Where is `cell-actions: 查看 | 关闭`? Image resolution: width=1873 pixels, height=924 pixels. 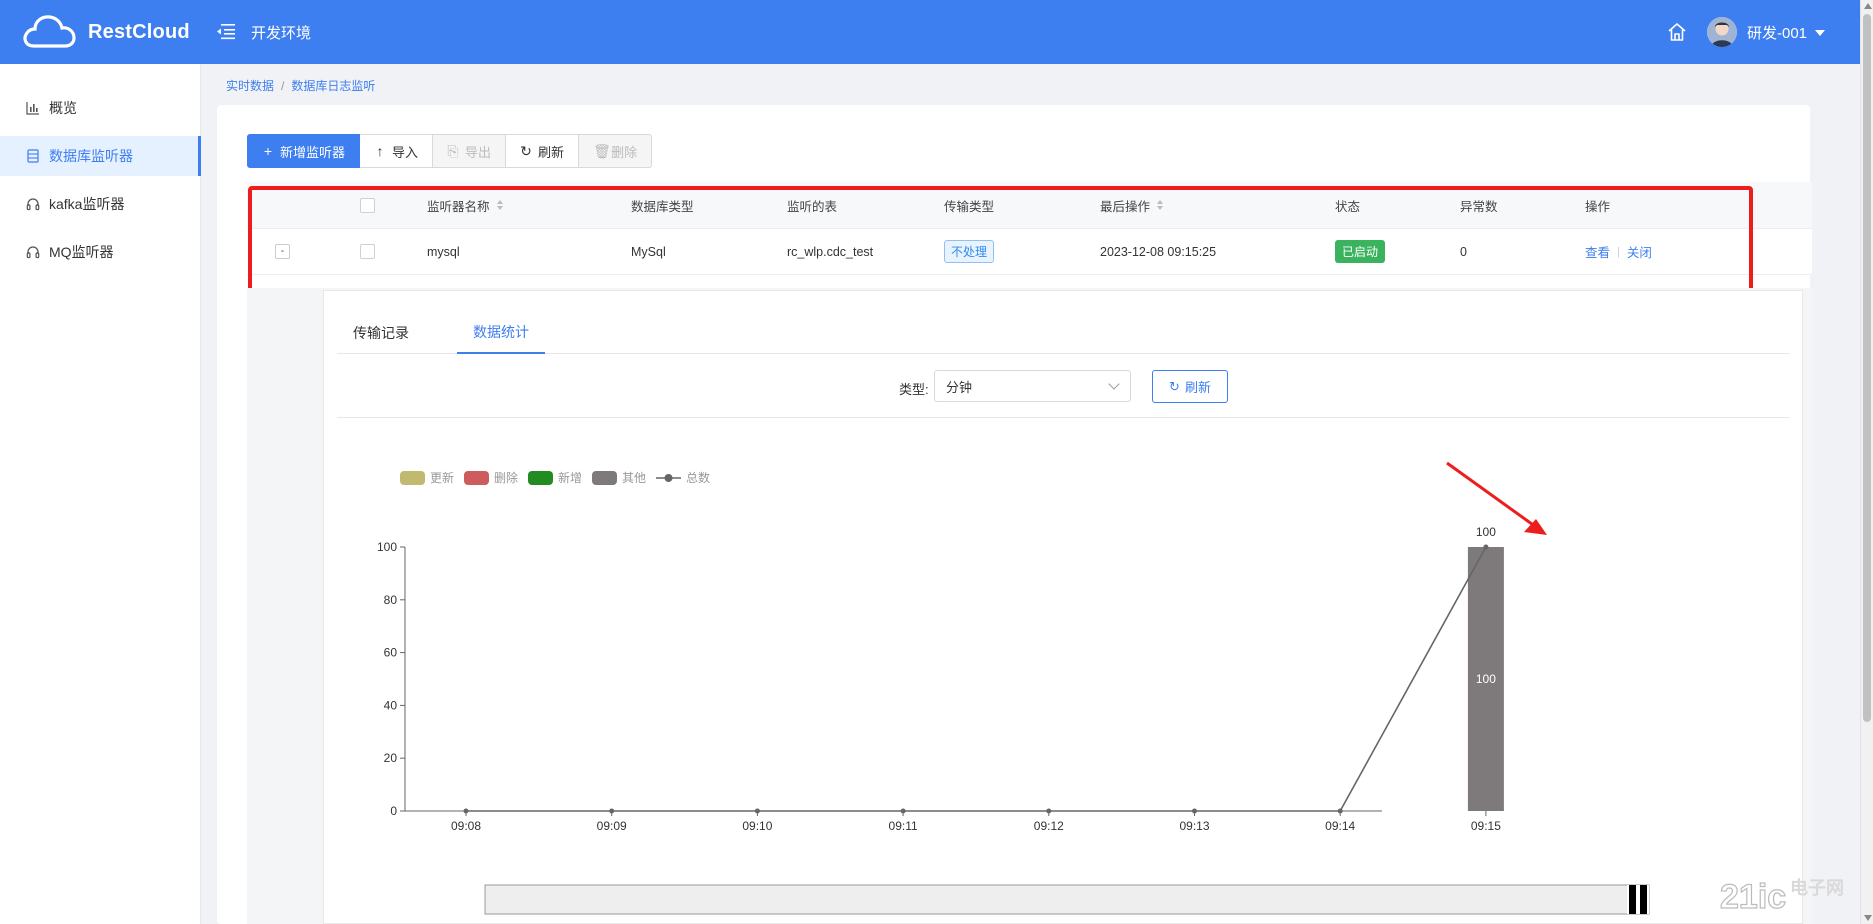 cell-actions: 查看 | 关闭 is located at coordinates (1618, 251).